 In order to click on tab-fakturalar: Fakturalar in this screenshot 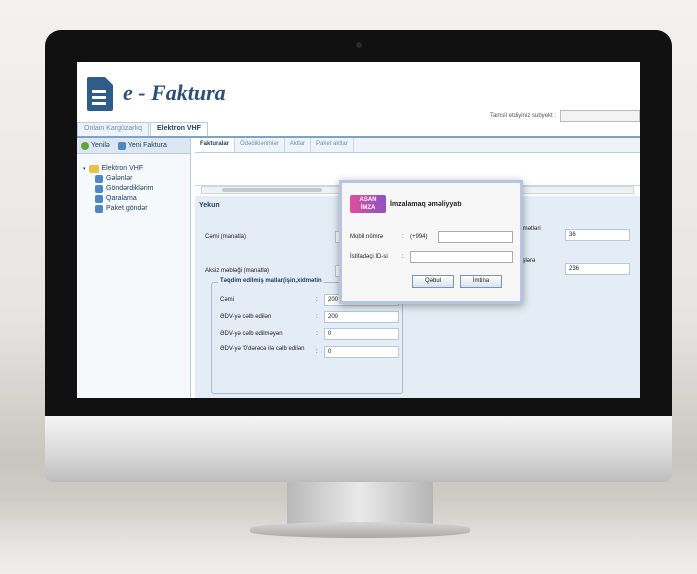, I will do `click(215, 145)`.